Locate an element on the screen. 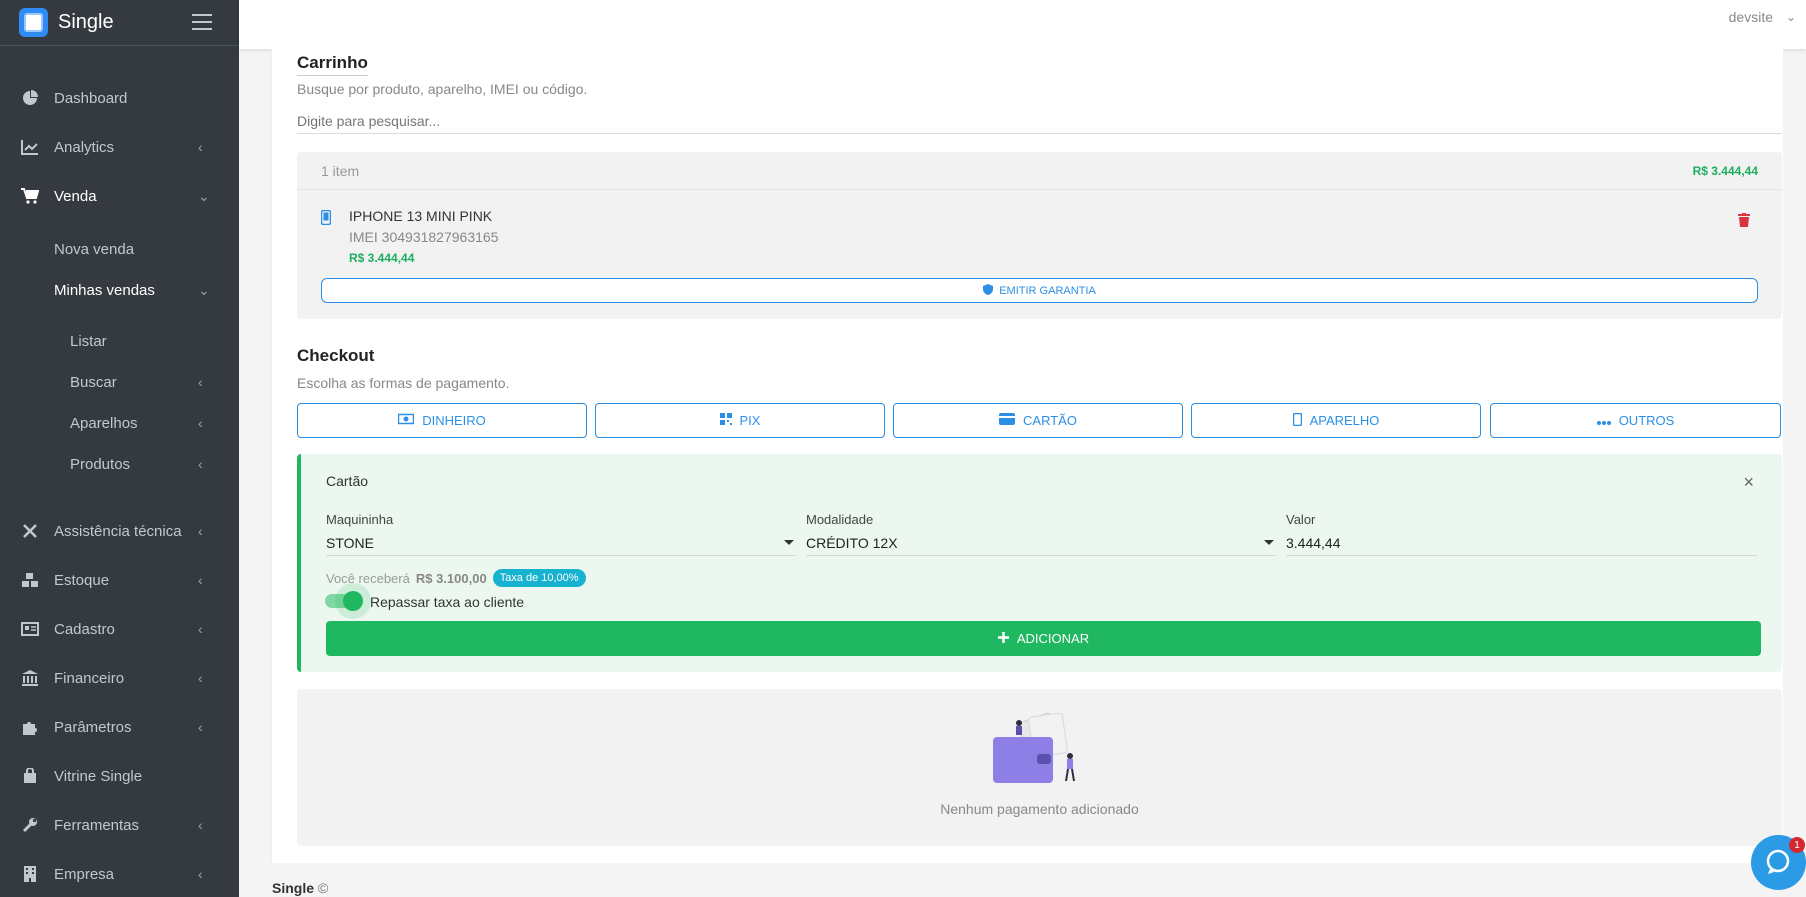 This screenshot has height=897, width=1806. mode-value: CRÉDITO 12X is located at coordinates (852, 542).